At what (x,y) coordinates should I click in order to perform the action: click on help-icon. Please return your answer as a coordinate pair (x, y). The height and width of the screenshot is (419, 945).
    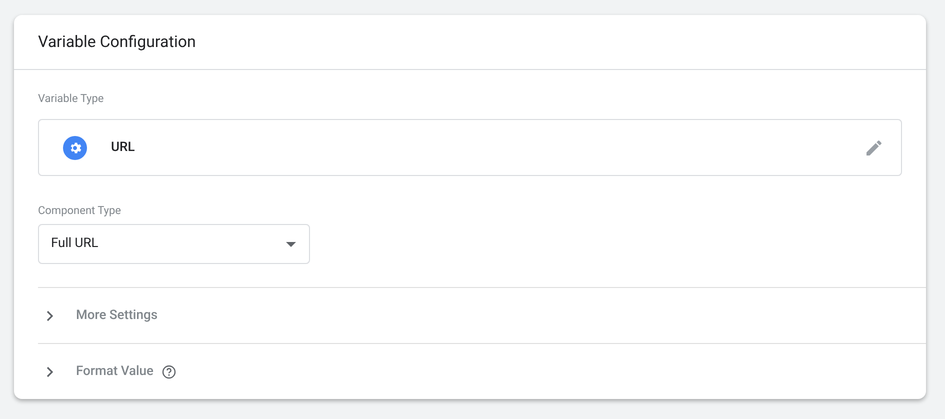
    Looking at the image, I should click on (169, 371).